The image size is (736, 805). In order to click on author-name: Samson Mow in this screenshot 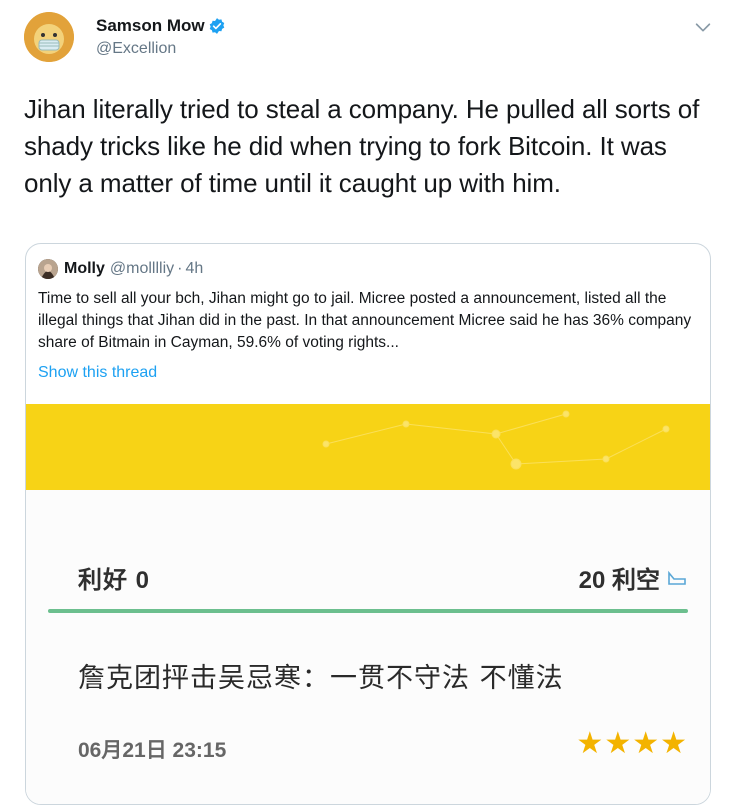, I will do `click(150, 26)`.